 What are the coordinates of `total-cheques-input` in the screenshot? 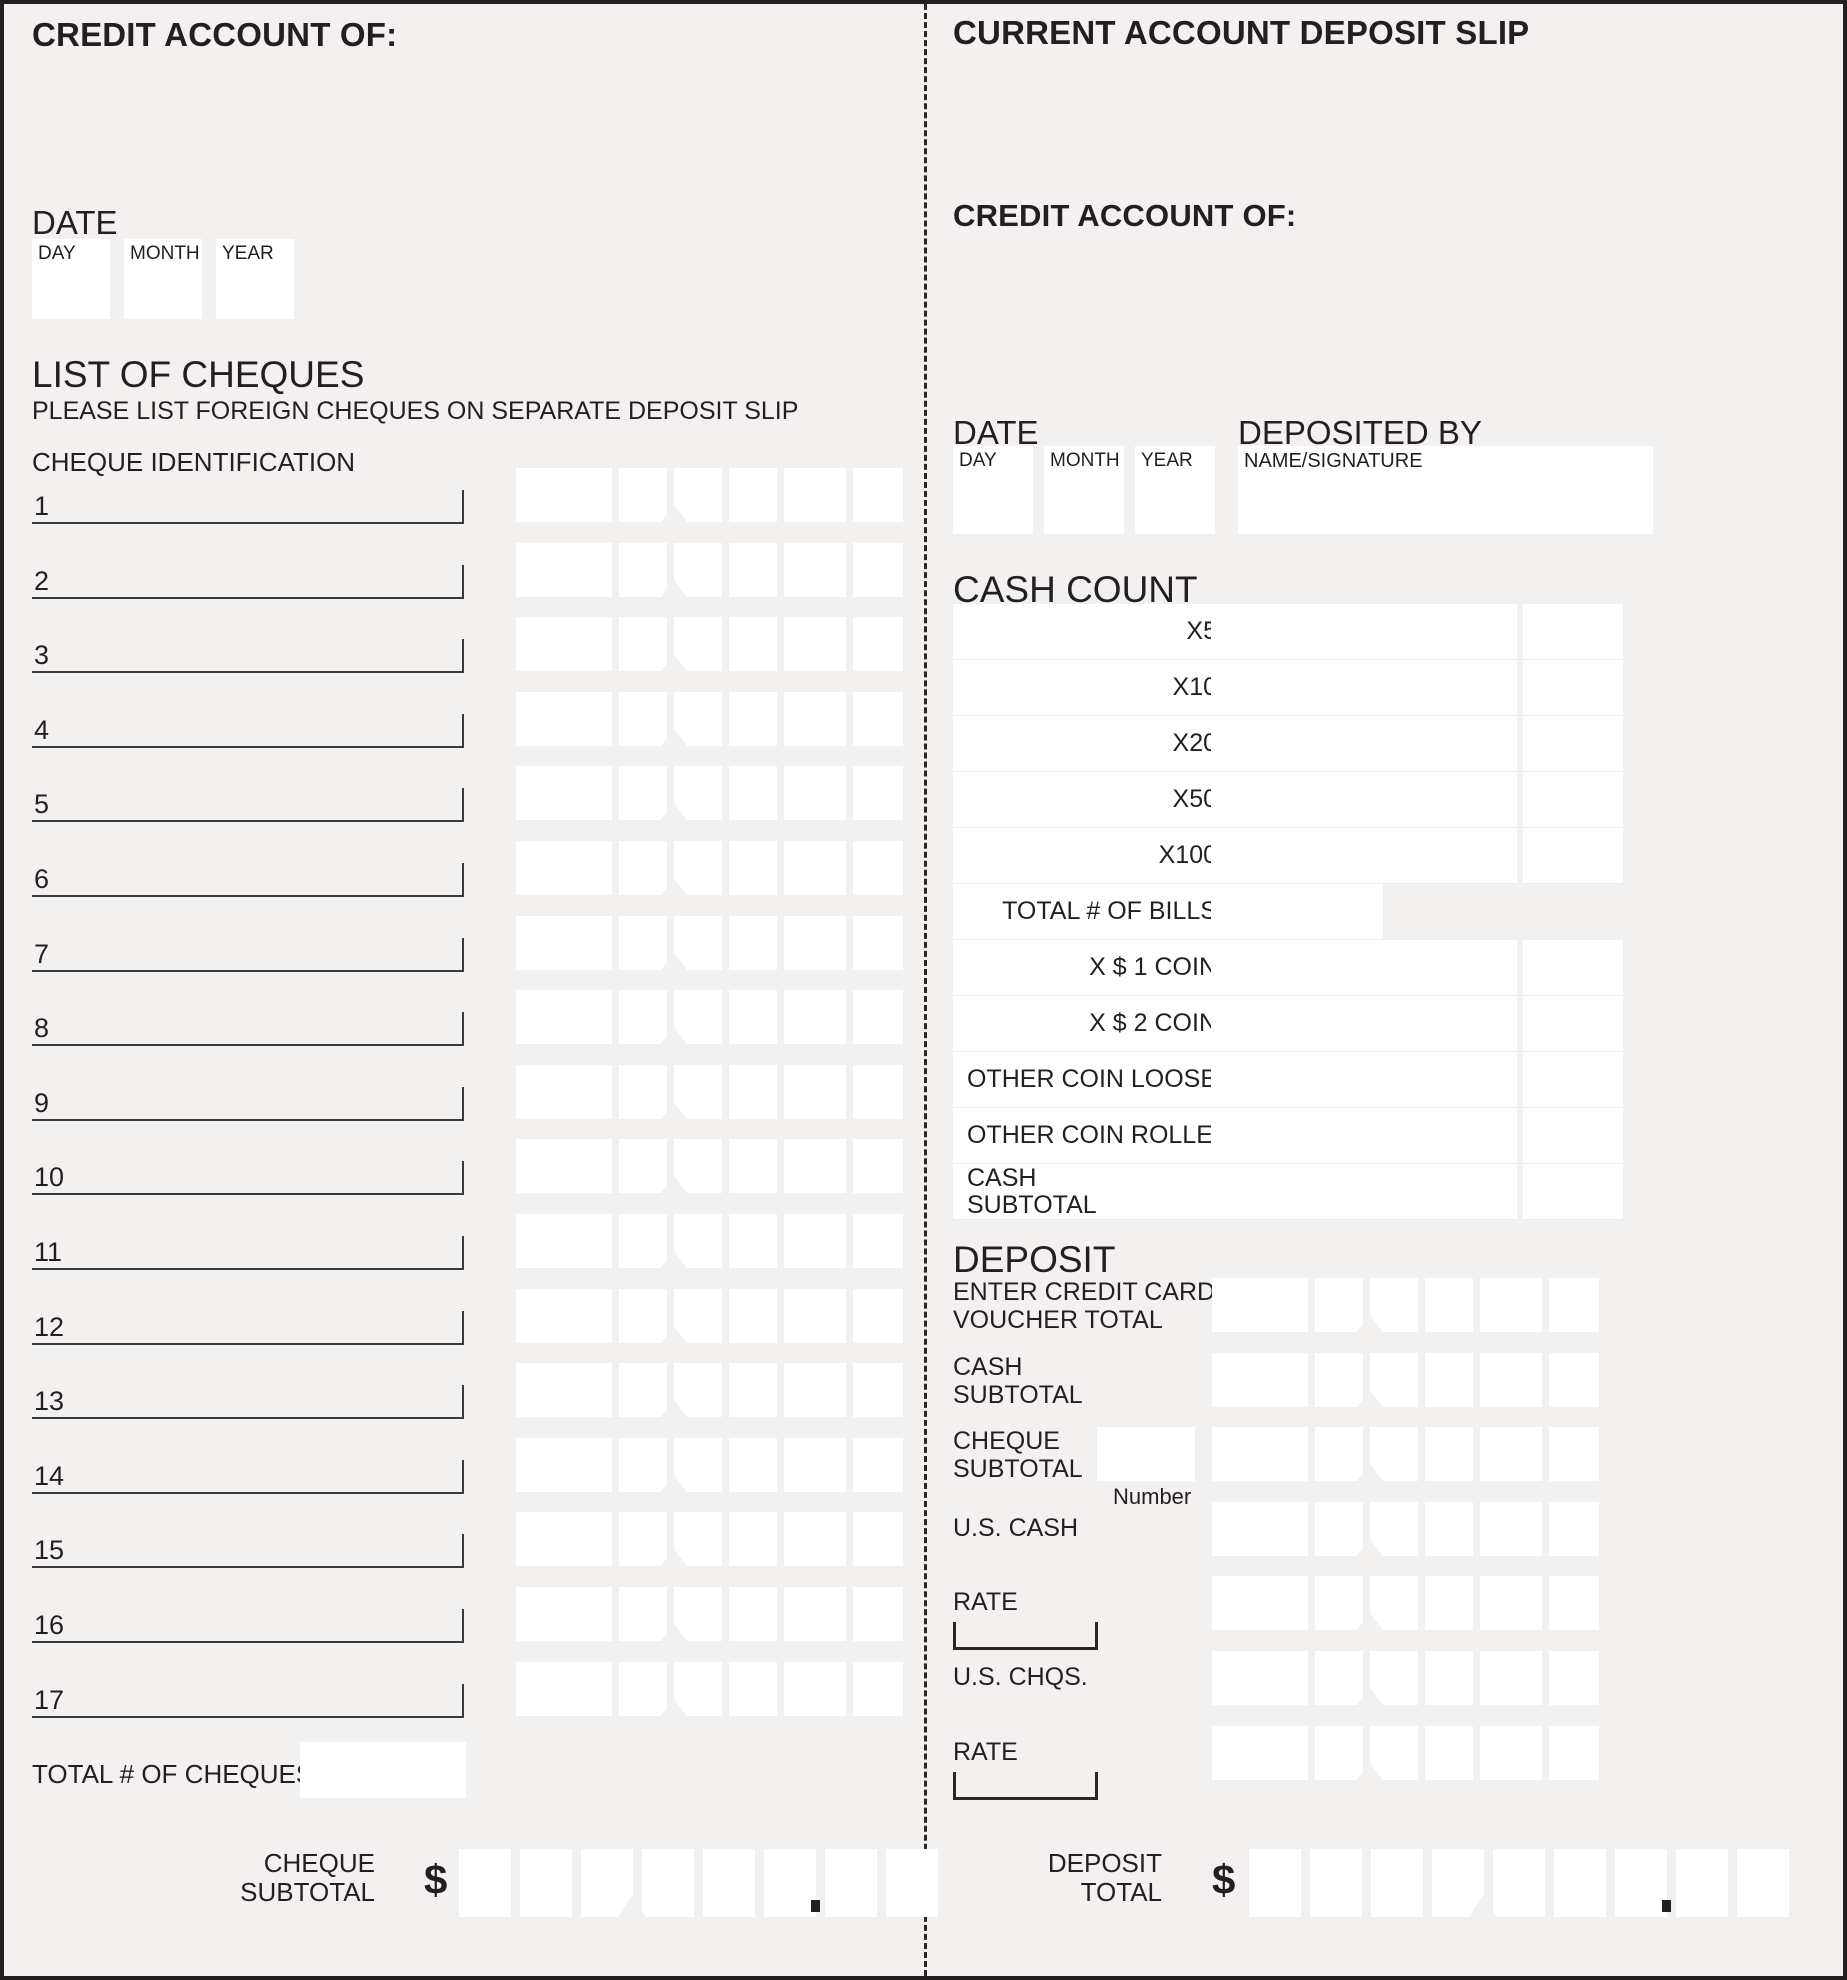 It's located at (383, 1770).